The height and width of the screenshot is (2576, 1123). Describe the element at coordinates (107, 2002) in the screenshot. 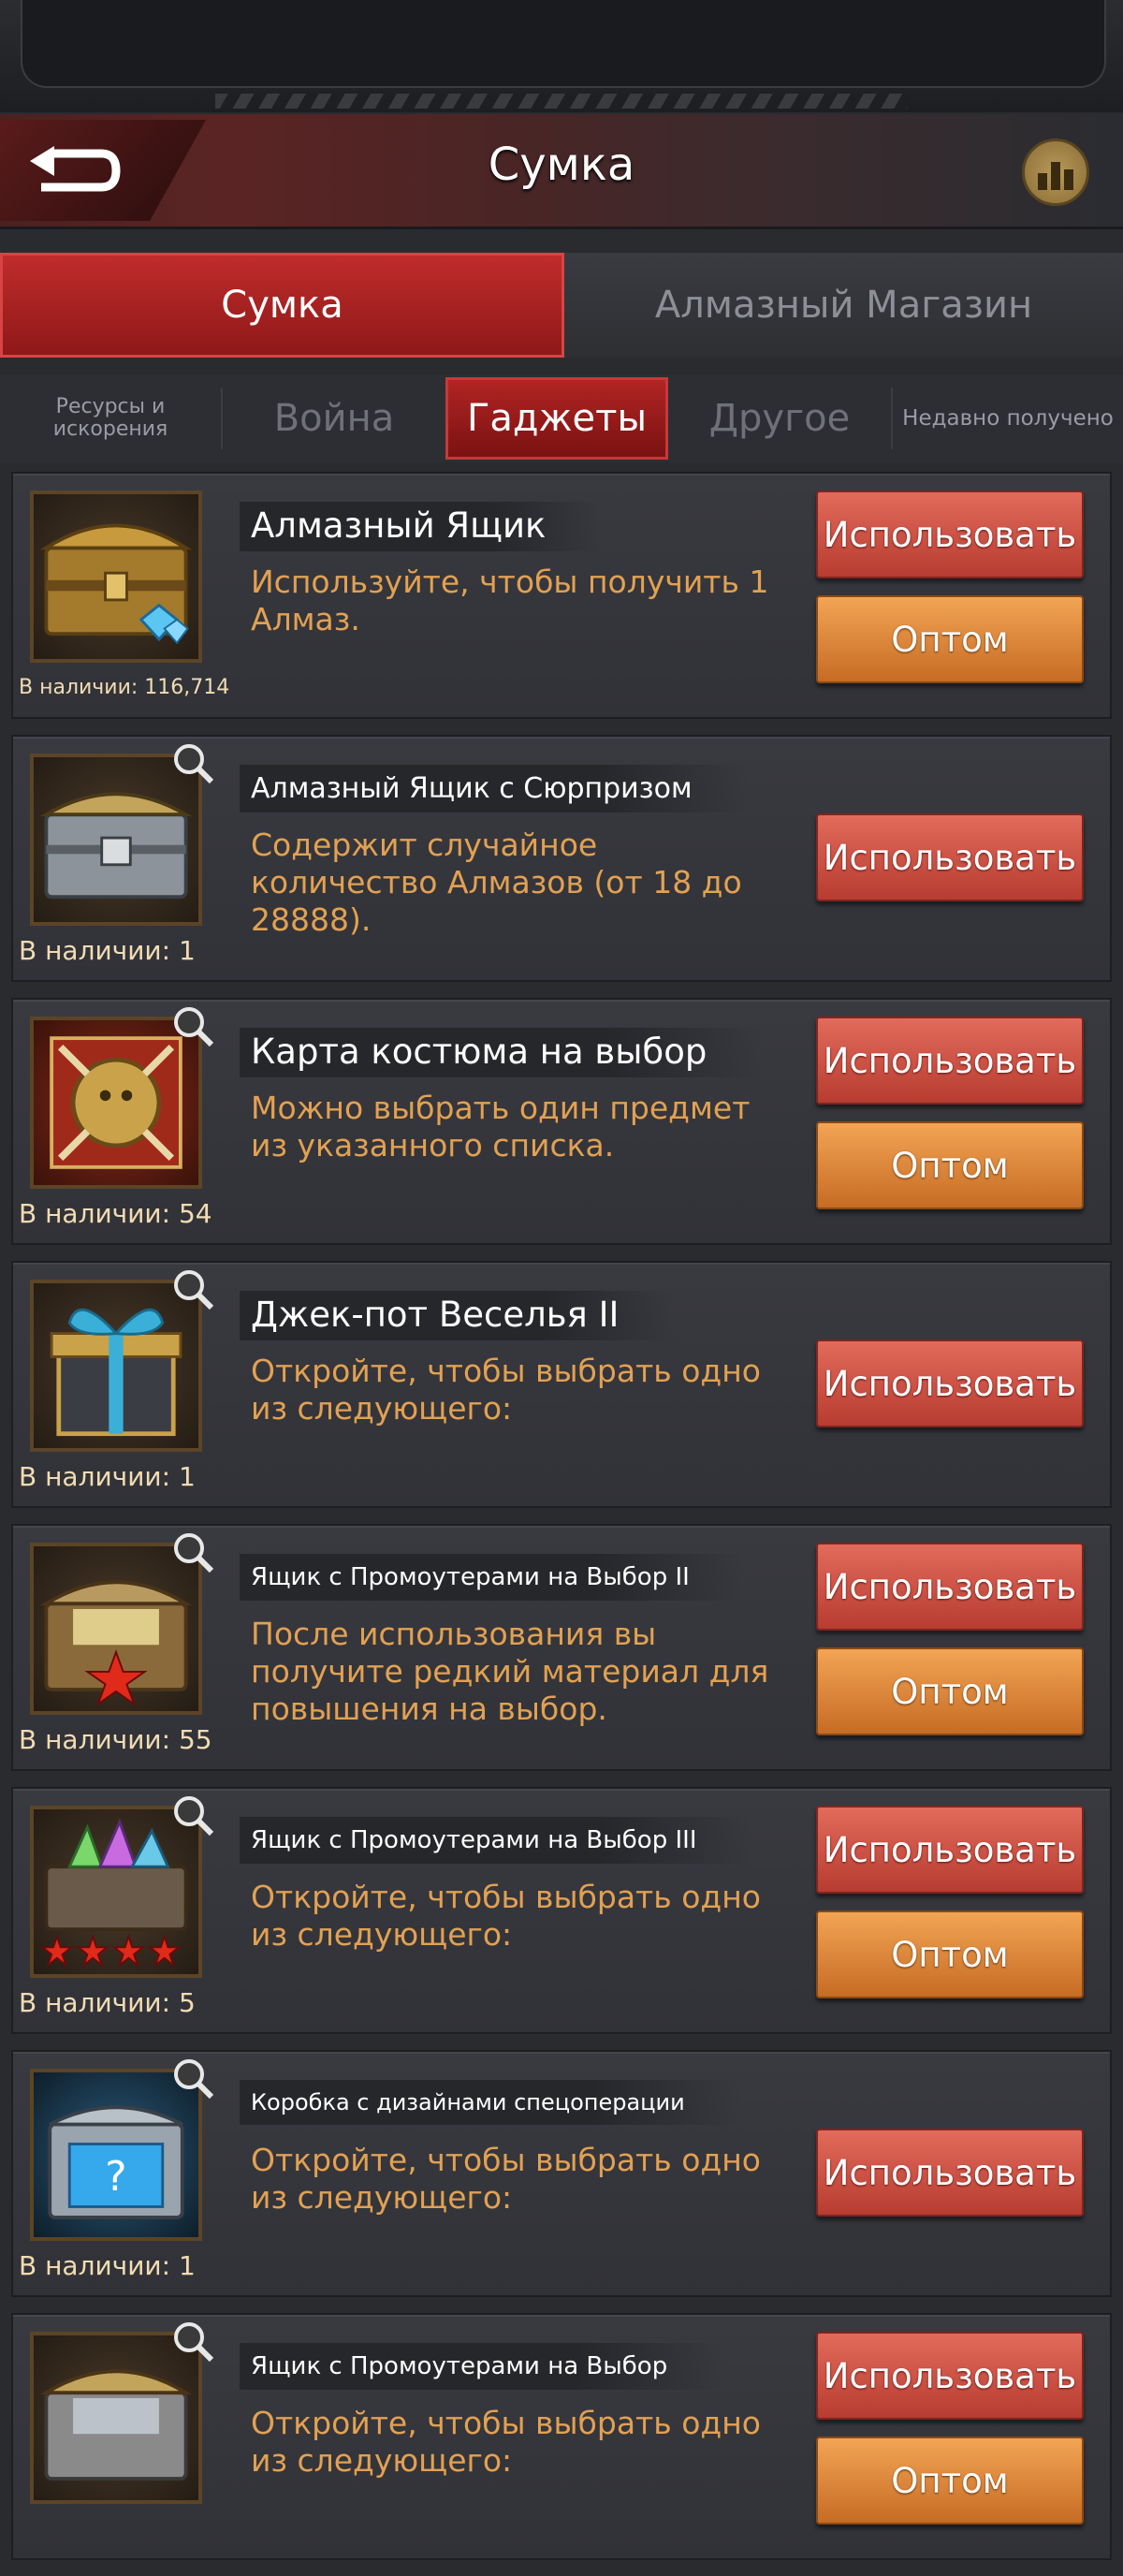

I see `stock-count: В наличии: 5` at that location.